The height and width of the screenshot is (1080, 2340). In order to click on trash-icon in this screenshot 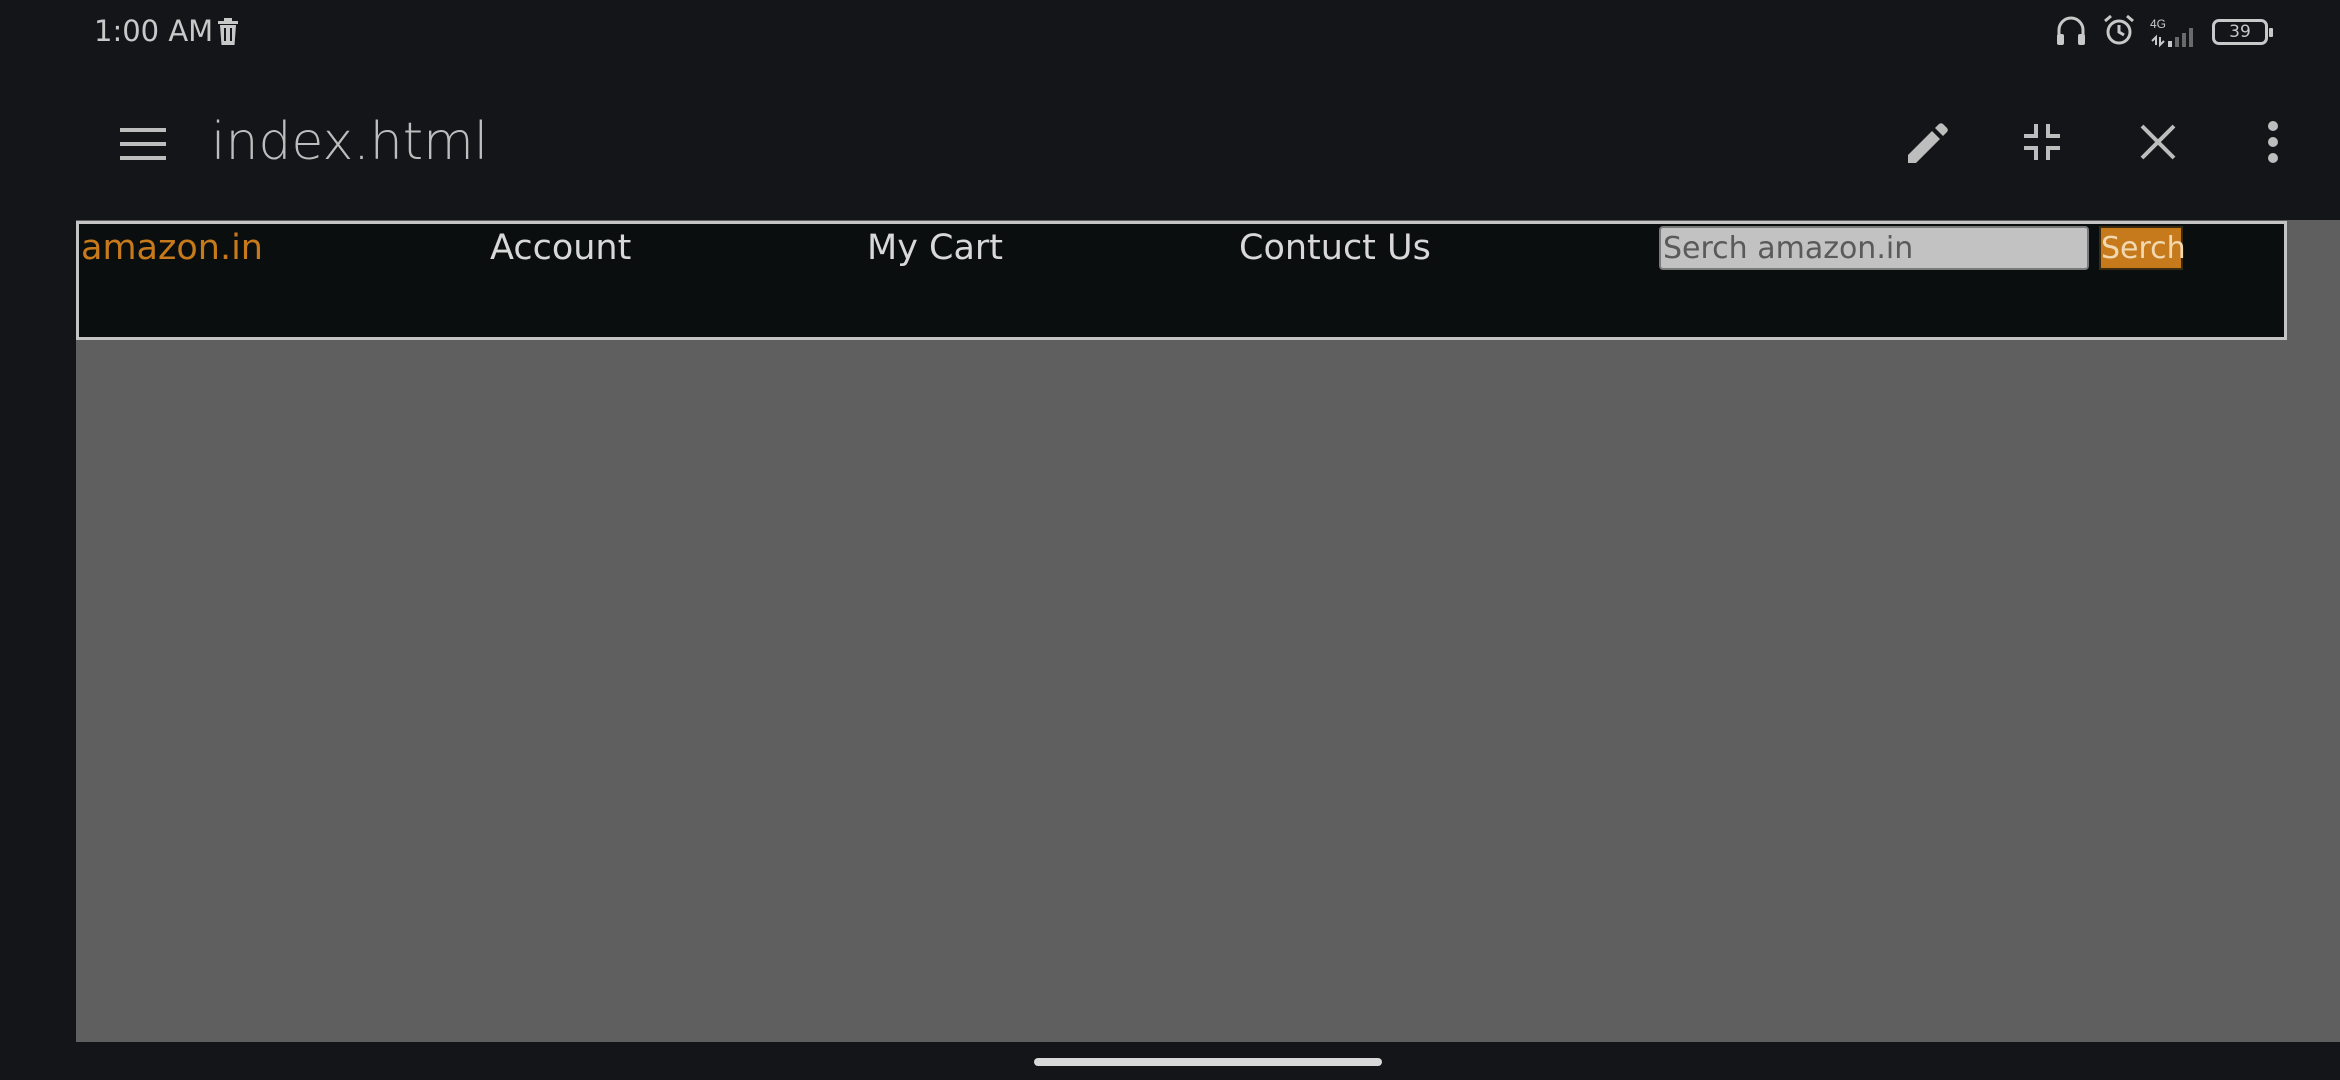, I will do `click(228, 32)`.